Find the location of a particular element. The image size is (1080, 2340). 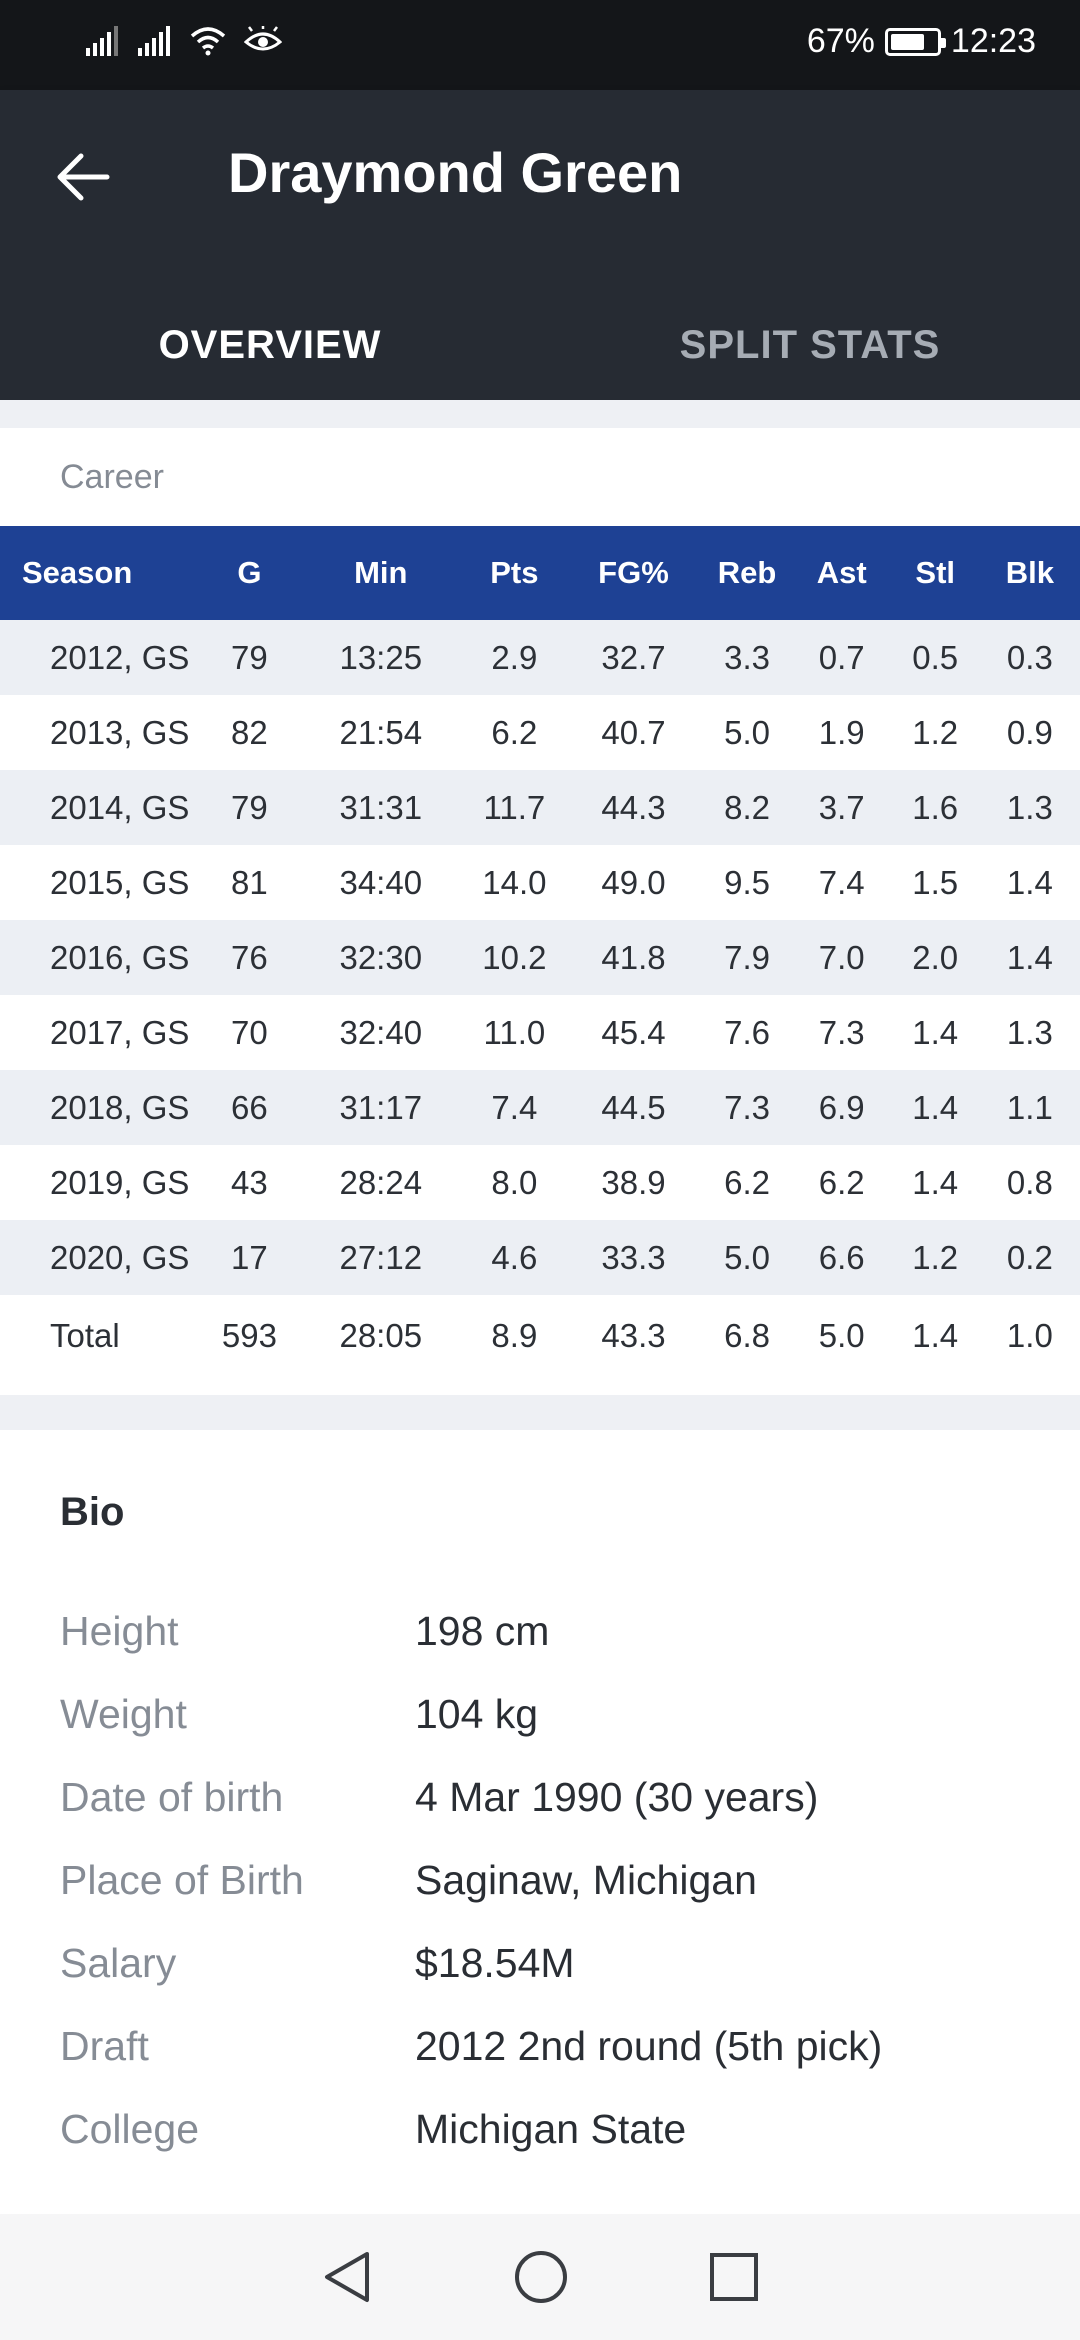

cell-g: 593 is located at coordinates (249, 1335).